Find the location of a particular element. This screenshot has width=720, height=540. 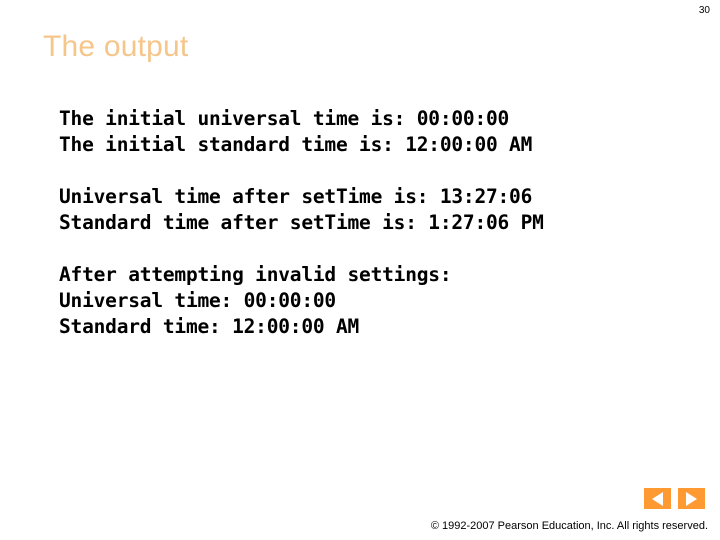

next-slide-button is located at coordinates (691, 498).